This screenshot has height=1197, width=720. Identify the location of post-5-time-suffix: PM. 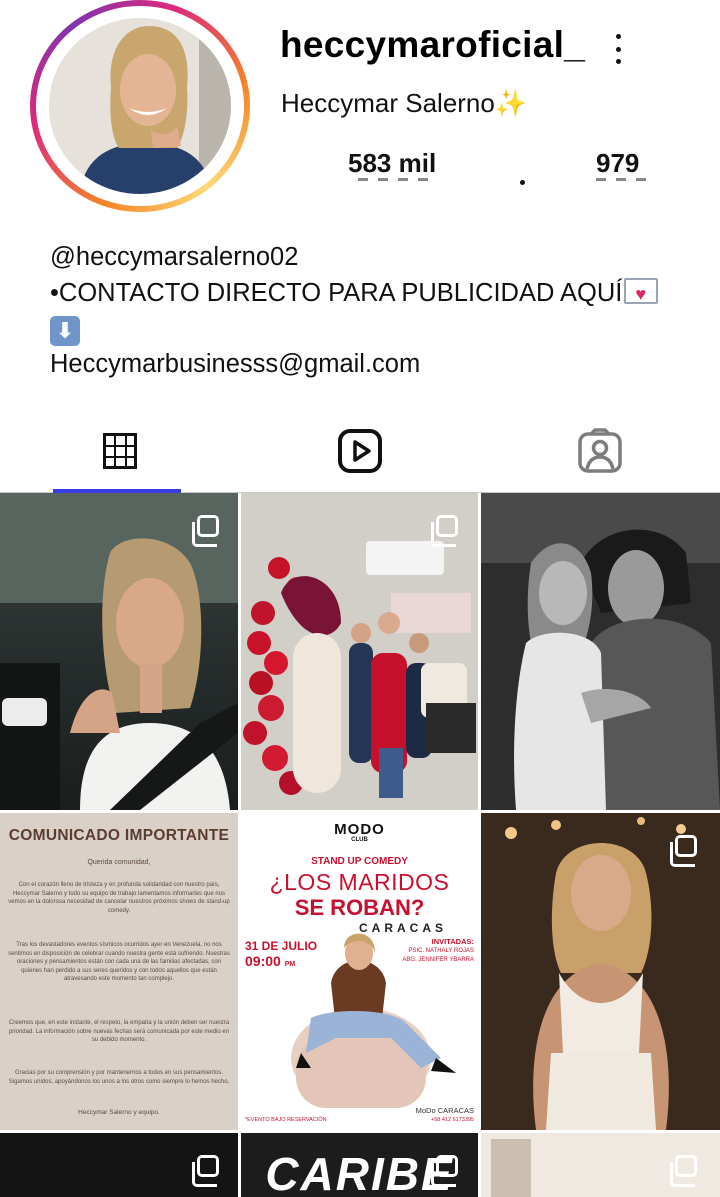
(290, 964).